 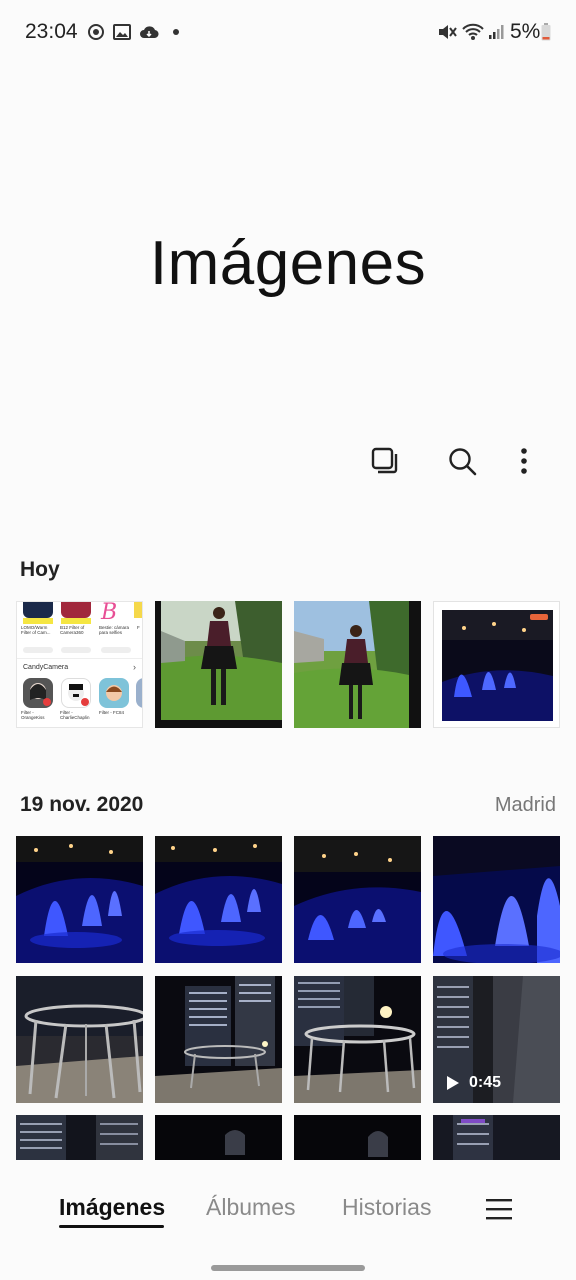 I want to click on gallery-notification-icon, so click(x=122, y=32).